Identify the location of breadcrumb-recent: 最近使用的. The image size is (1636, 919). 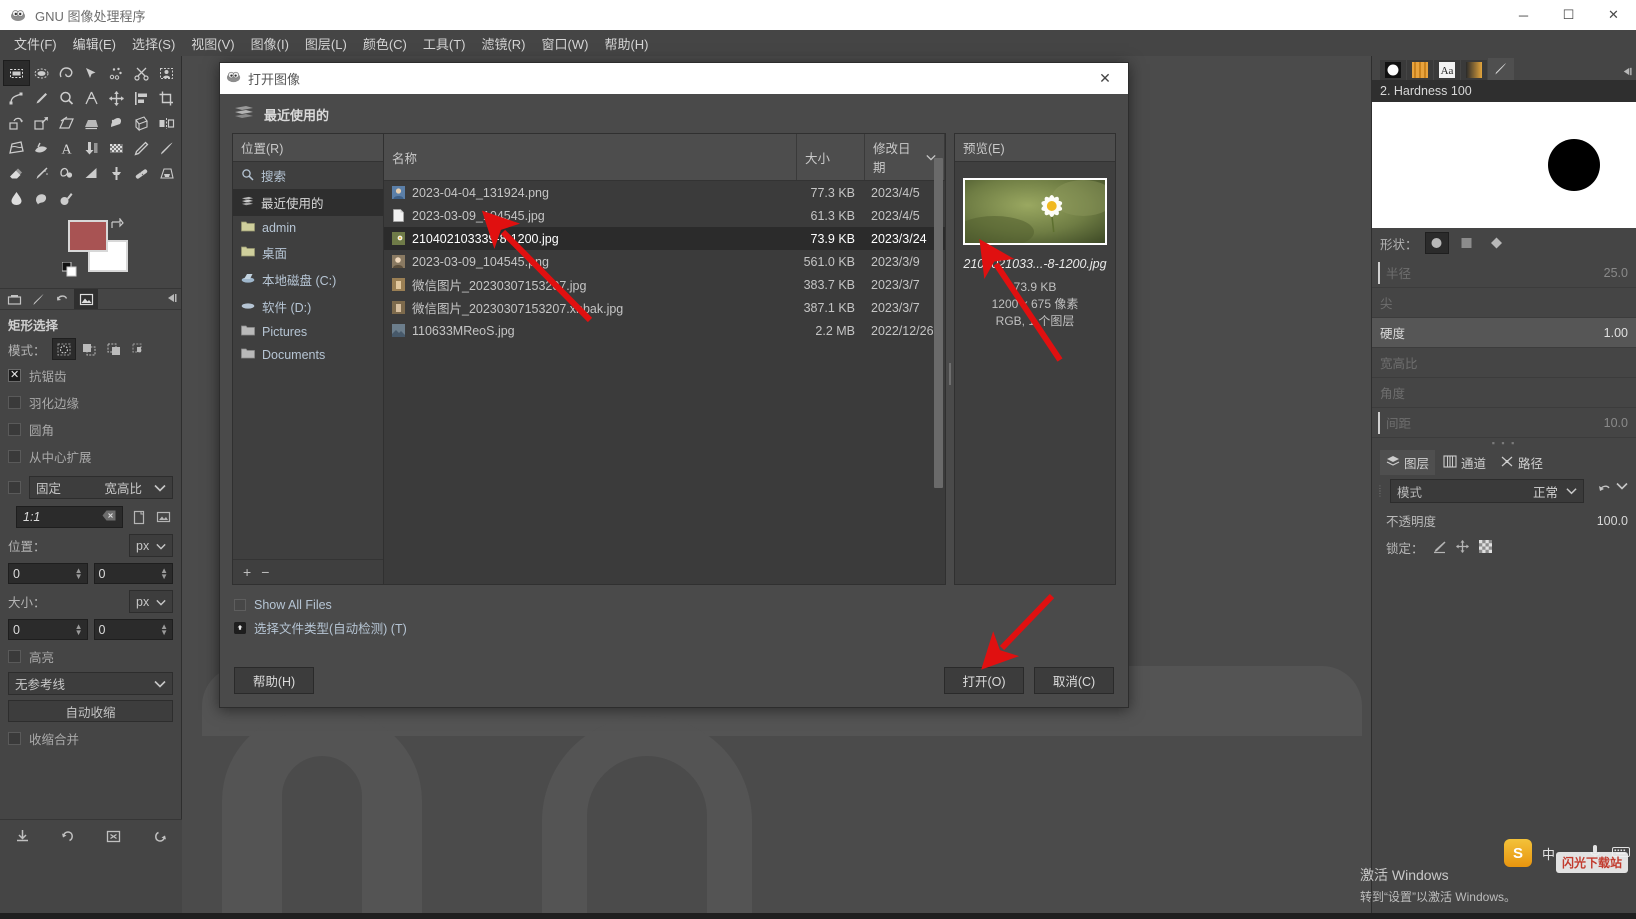
(296, 114).